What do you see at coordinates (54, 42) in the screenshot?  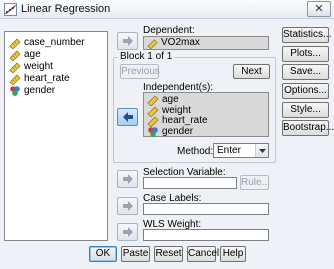 I see `variable-label: case_number` at bounding box center [54, 42].